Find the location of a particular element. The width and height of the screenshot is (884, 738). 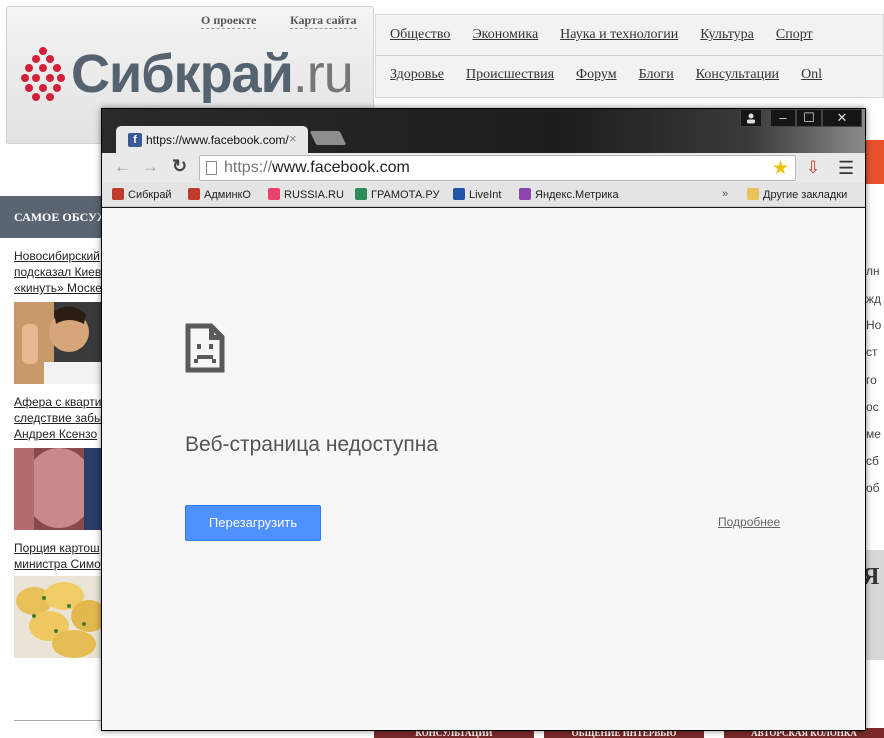

tab-facebook: f https://www.facebook.com/ × is located at coordinates (212, 140).